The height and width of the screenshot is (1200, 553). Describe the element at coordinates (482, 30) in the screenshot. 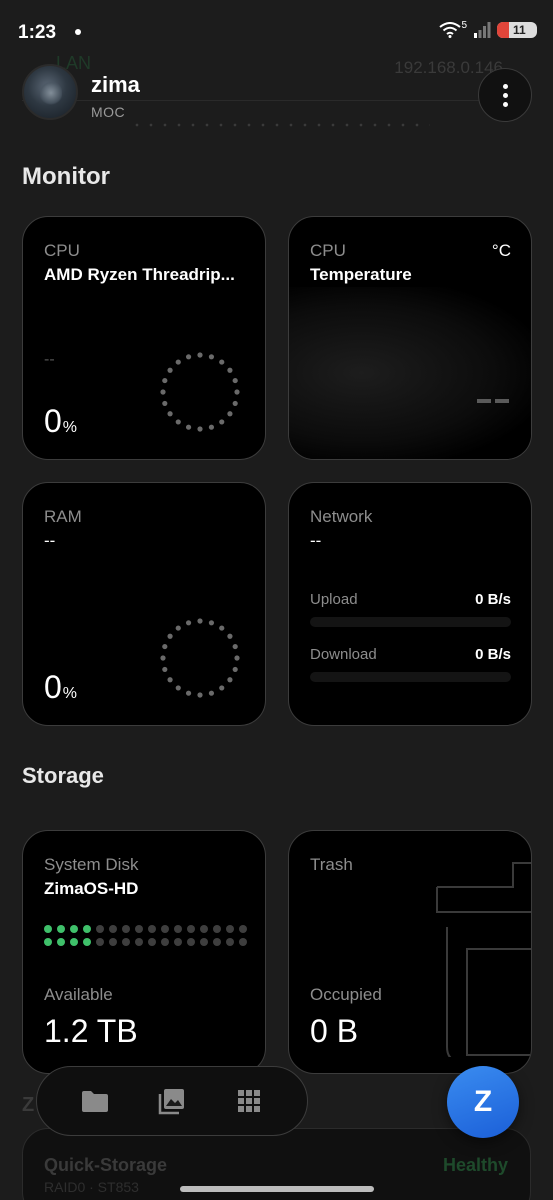

I see `signal-icon` at that location.